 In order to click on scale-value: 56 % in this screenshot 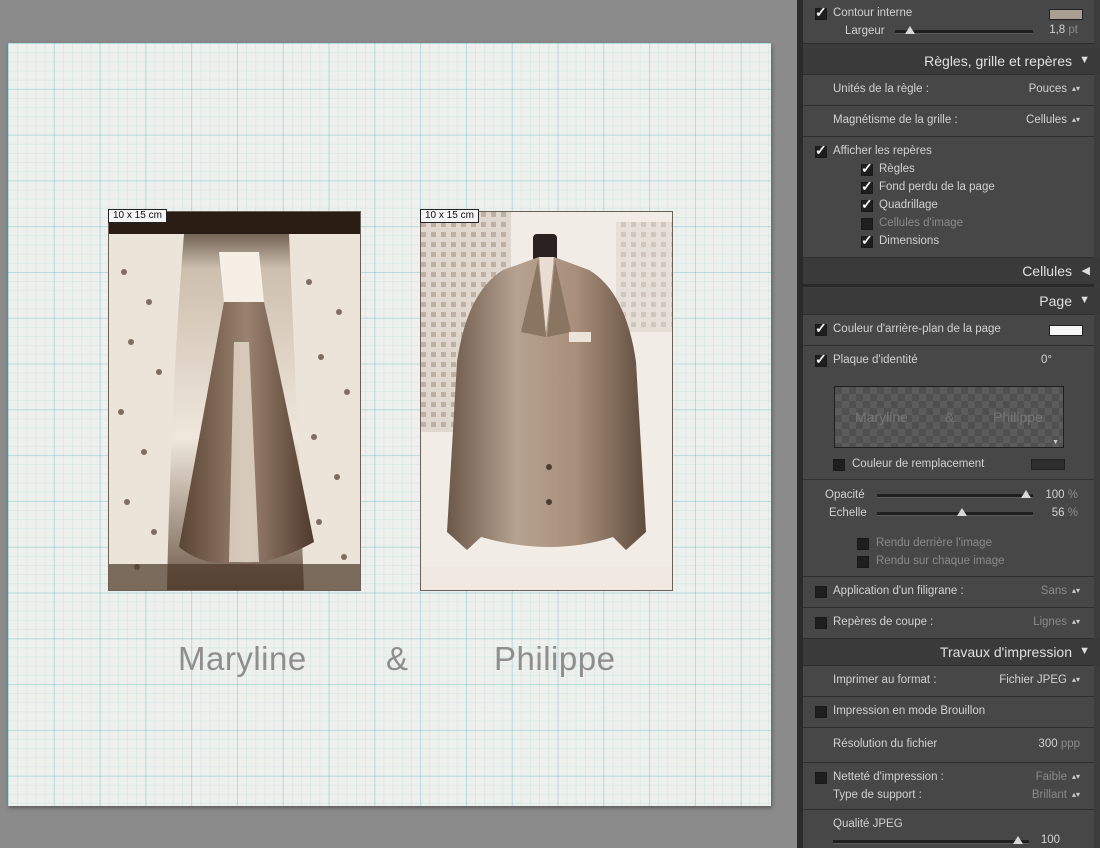, I will do `click(1064, 513)`.